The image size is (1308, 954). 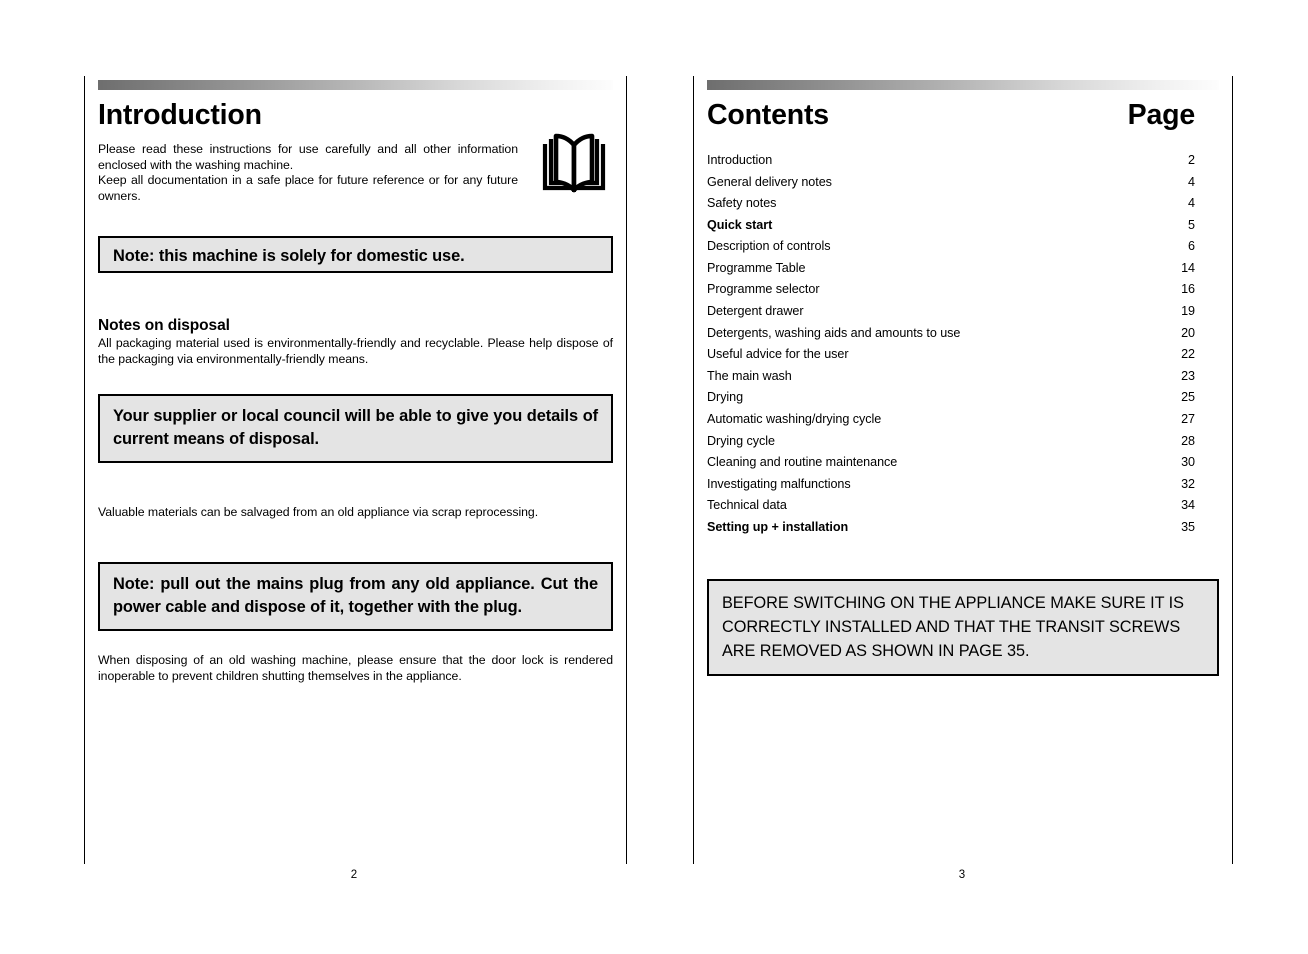 I want to click on page-title: Contents, so click(x=768, y=115).